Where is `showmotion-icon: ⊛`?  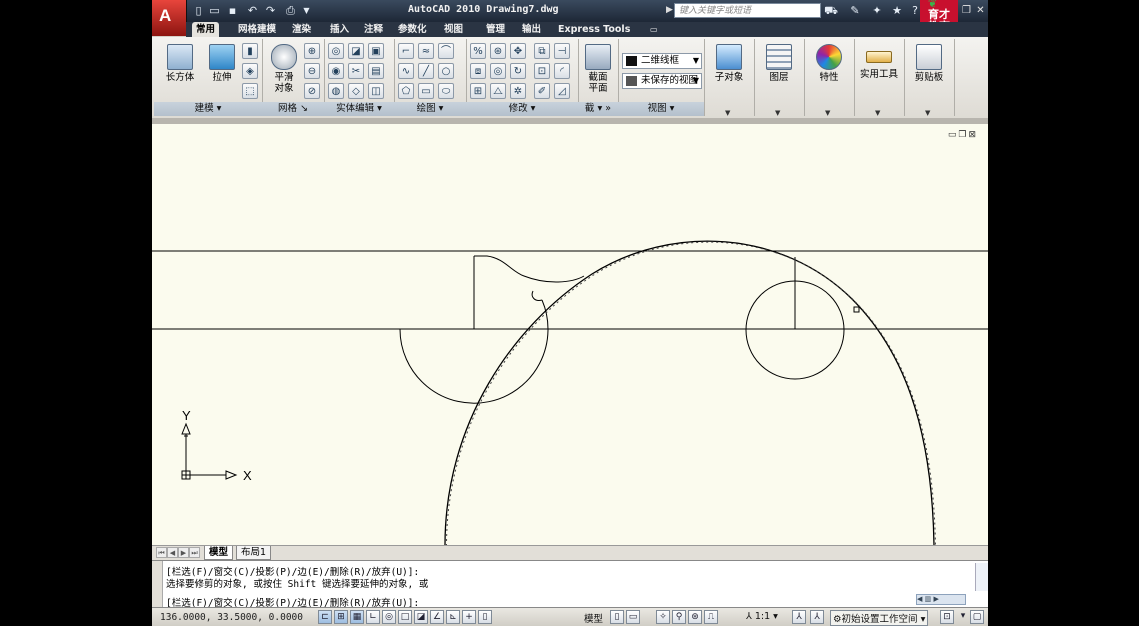 showmotion-icon: ⊛ is located at coordinates (695, 617).